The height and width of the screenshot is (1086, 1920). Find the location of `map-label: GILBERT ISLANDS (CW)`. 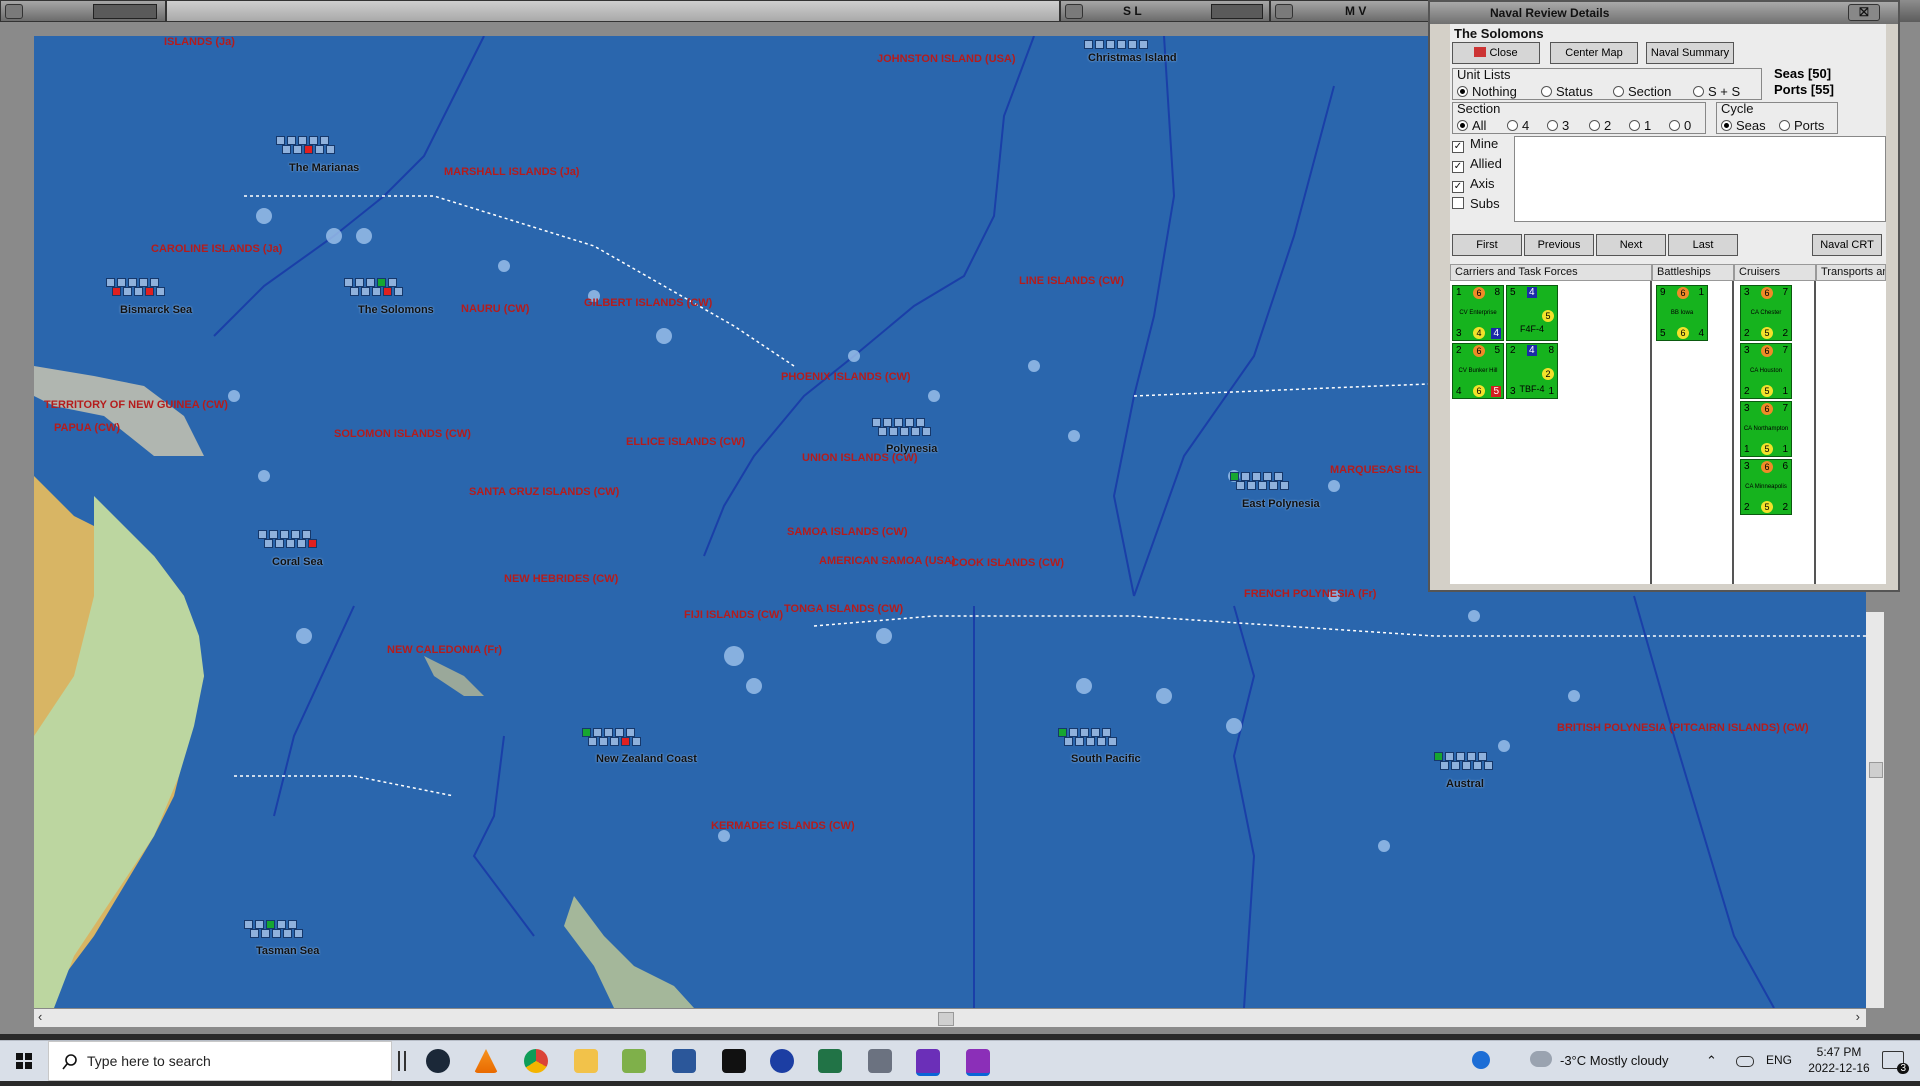

map-label: GILBERT ISLANDS (CW) is located at coordinates (648, 303).